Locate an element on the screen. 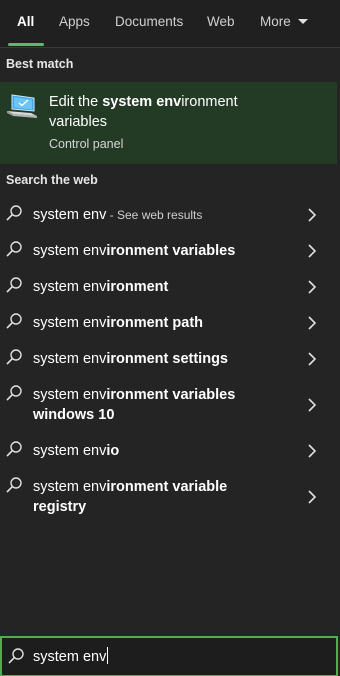  web-result-row: system environment settings is located at coordinates (168, 359).